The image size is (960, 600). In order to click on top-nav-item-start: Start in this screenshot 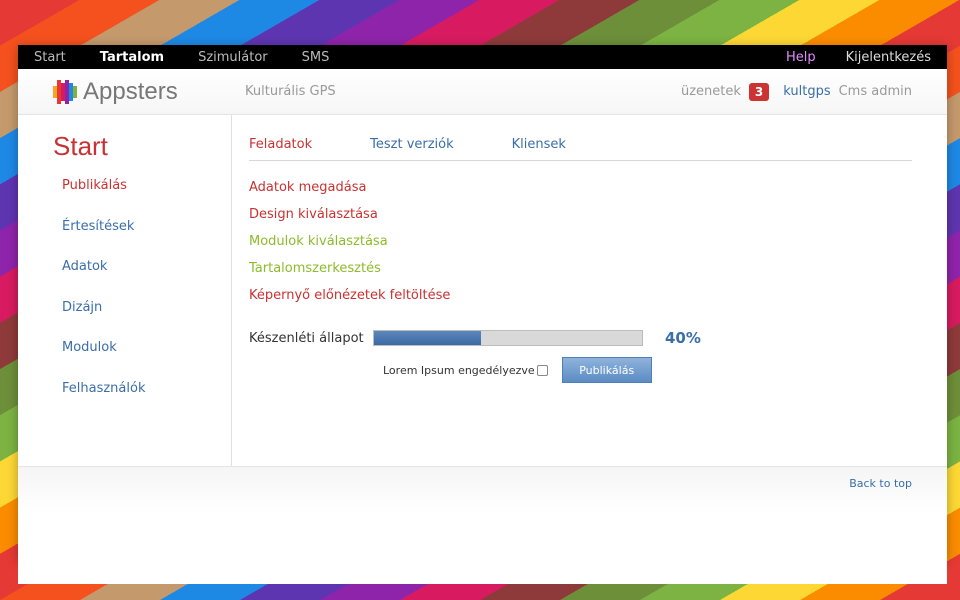, I will do `click(50, 57)`.